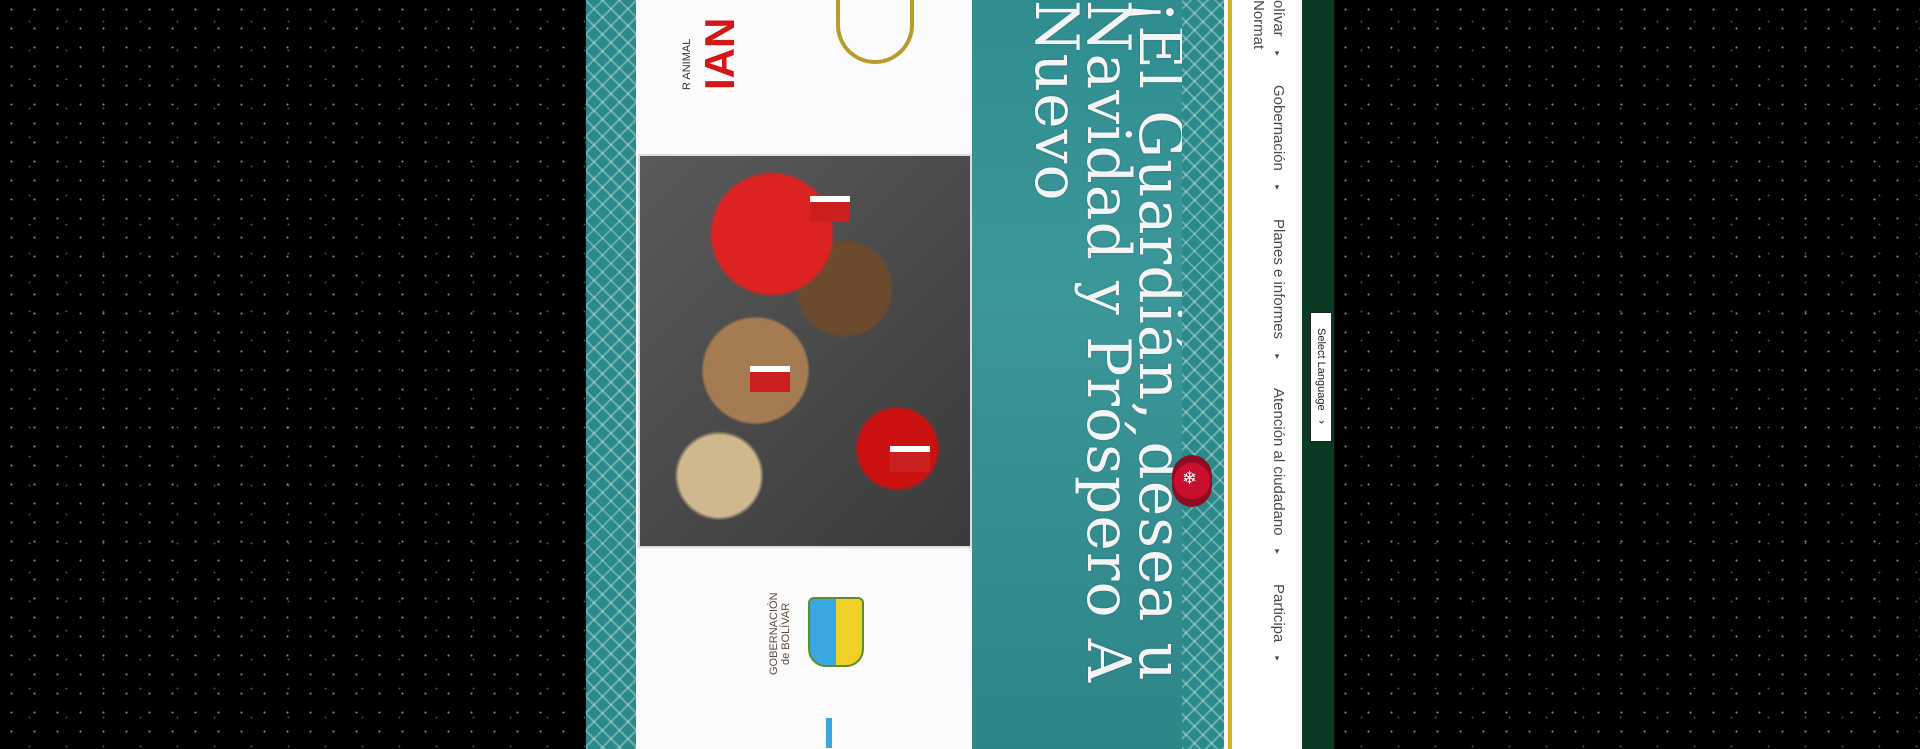  Describe the element at coordinates (780, 633) in the screenshot. I see `gobernacion-logo-text: GOBERNACIÓN de BOLÍVAR` at that location.